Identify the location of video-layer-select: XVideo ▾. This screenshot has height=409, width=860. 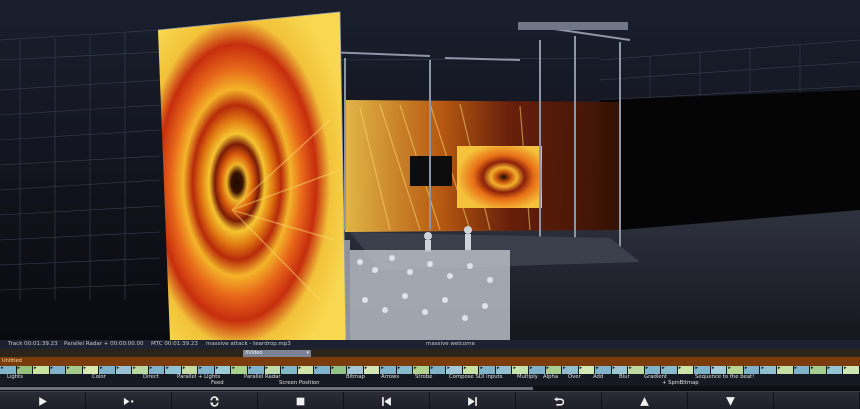
(277, 353).